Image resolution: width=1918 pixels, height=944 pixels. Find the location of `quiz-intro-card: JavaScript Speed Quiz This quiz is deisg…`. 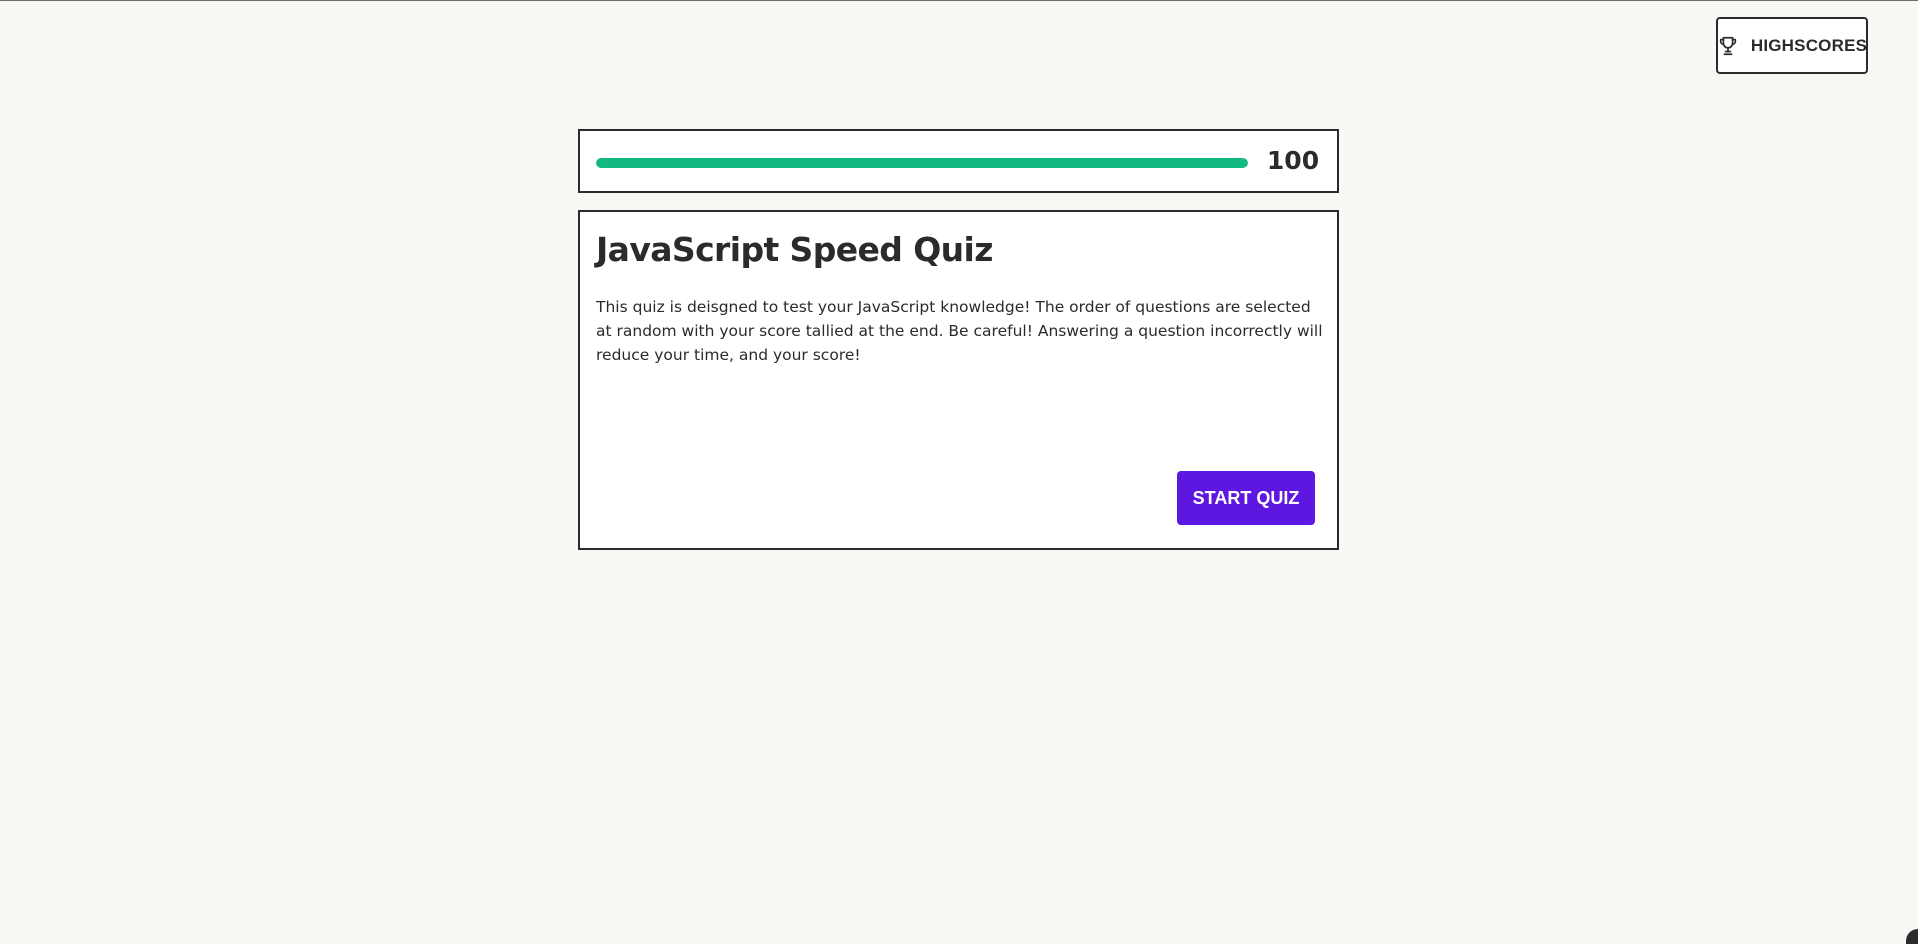

quiz-intro-card: JavaScript Speed Quiz This quiz is deisg… is located at coordinates (958, 380).